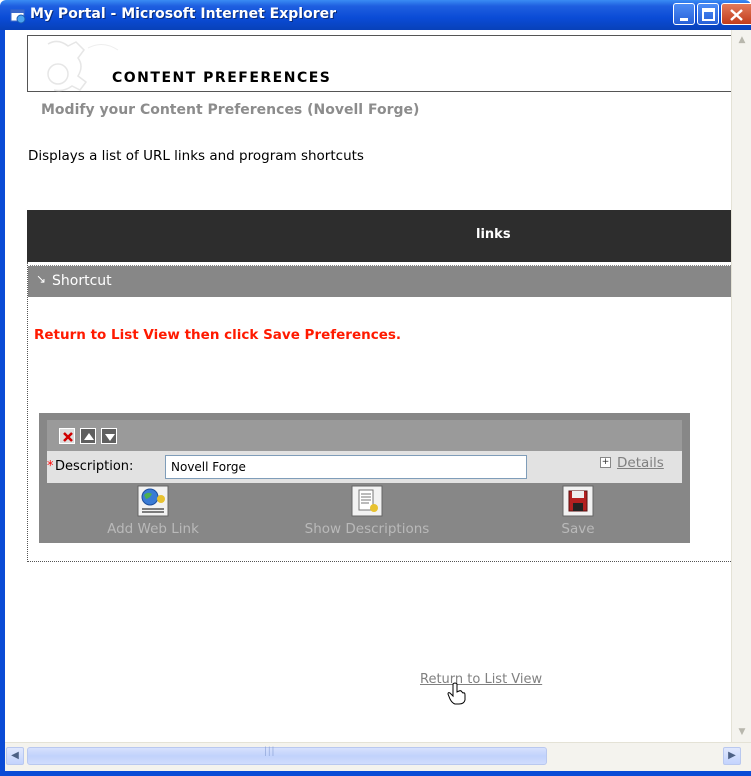  I want to click on maximize-button, so click(708, 14).